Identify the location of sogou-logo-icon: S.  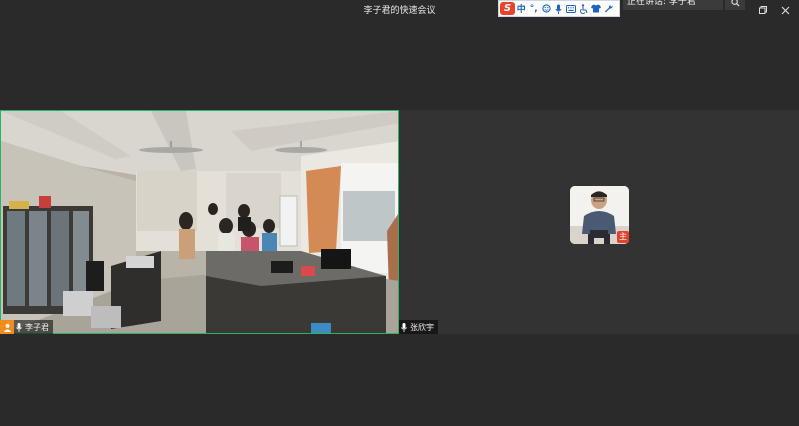
(507, 8).